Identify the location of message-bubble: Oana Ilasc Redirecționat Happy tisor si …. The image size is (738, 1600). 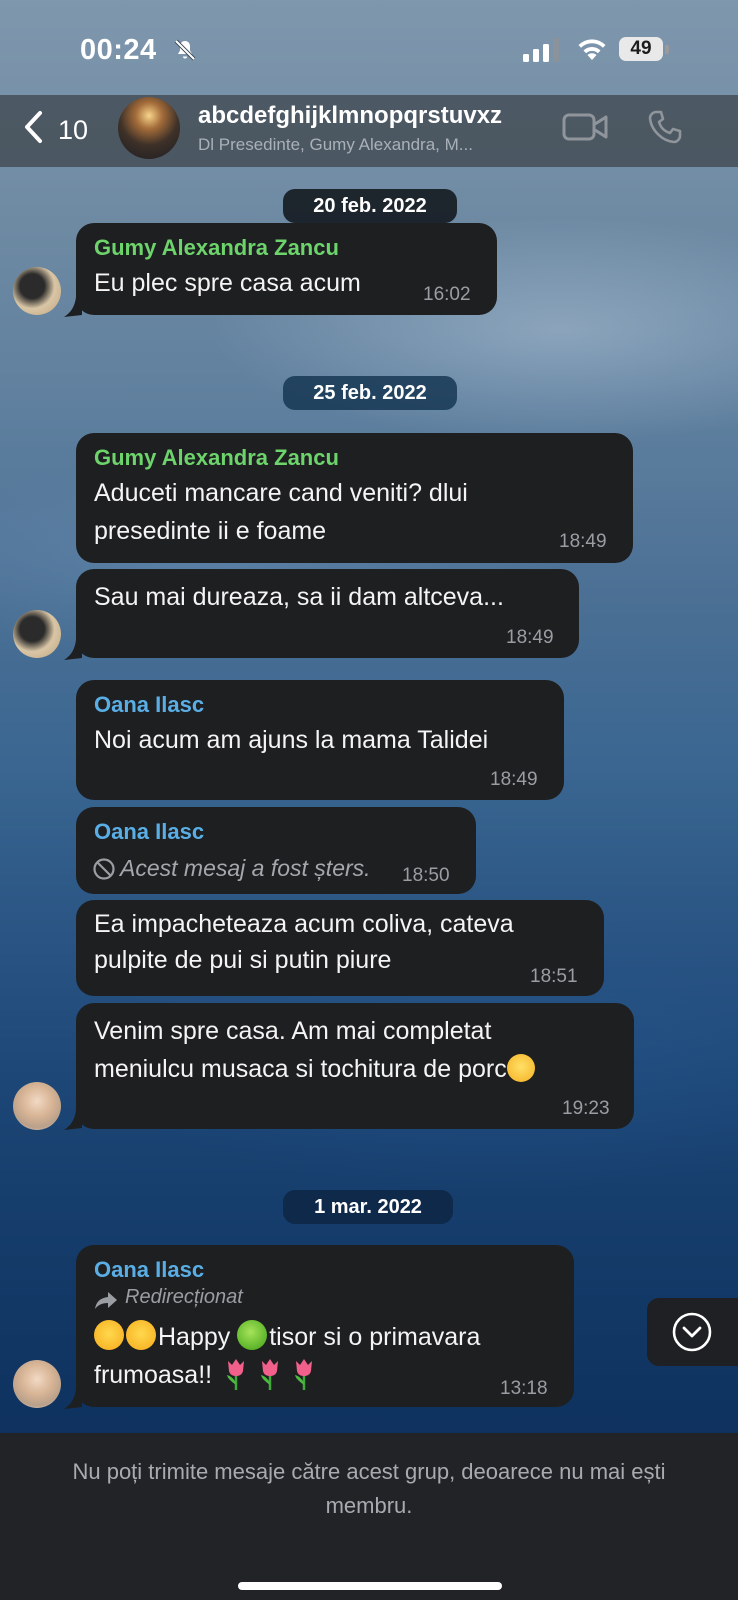
(325, 1326).